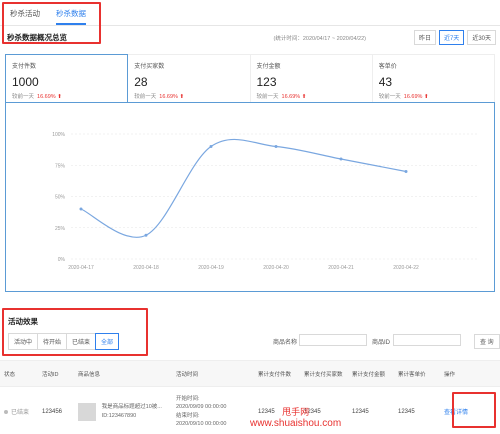 This screenshot has height=434, width=500. Describe the element at coordinates (341, 268) in the screenshot. I see `x-tick-label: 2020-04-21` at that location.